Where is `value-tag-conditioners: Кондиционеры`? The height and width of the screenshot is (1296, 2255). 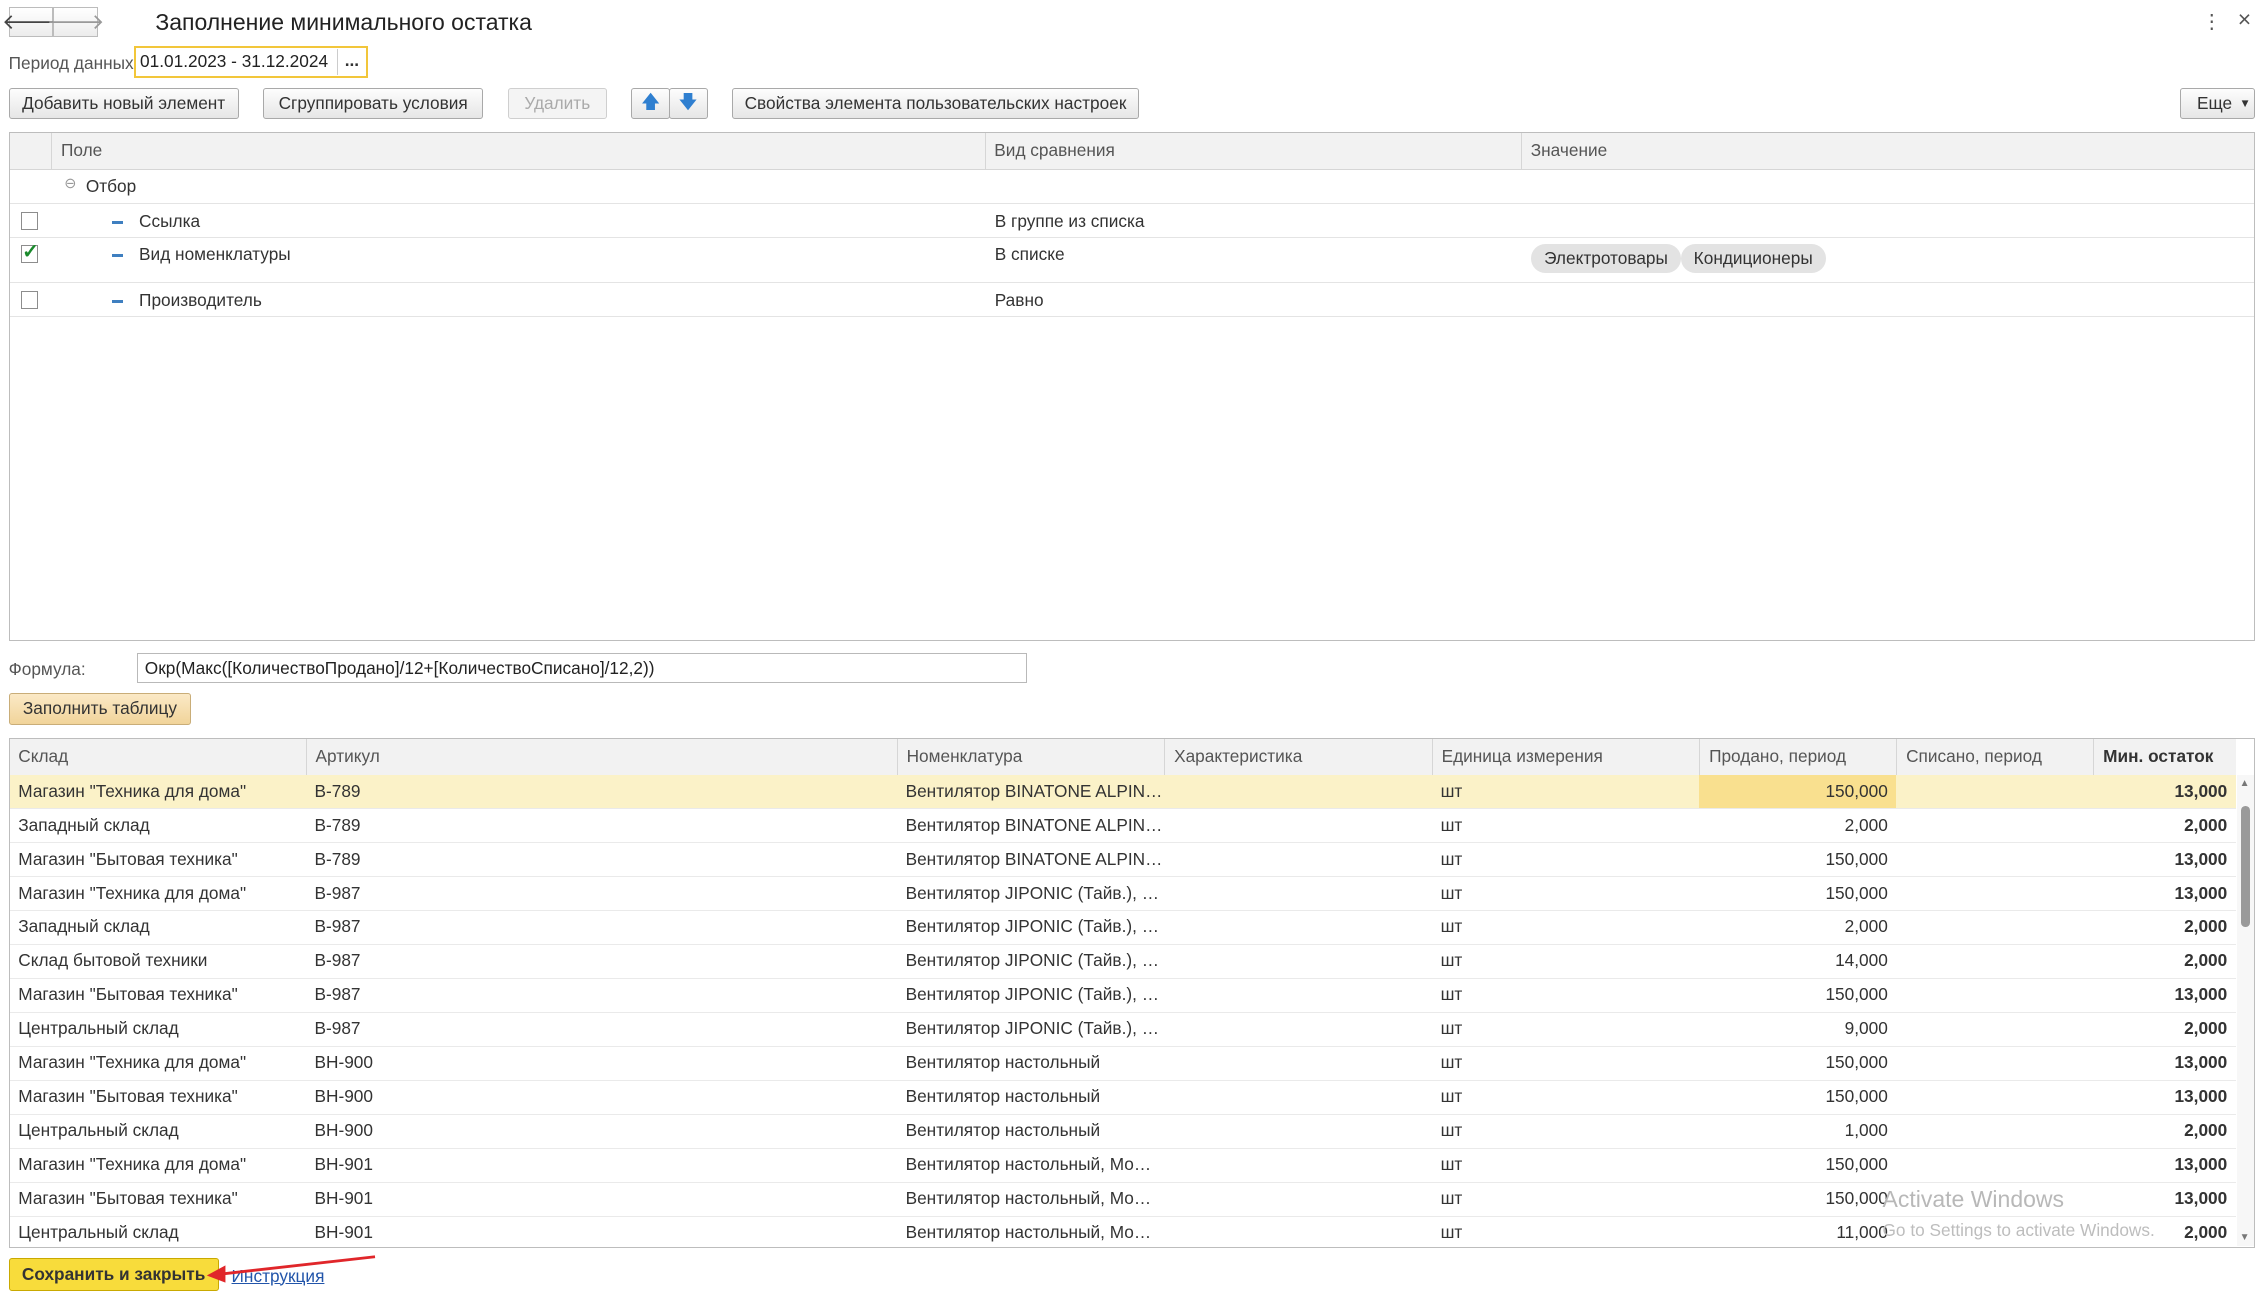 value-tag-conditioners: Кондиционеры is located at coordinates (1753, 258).